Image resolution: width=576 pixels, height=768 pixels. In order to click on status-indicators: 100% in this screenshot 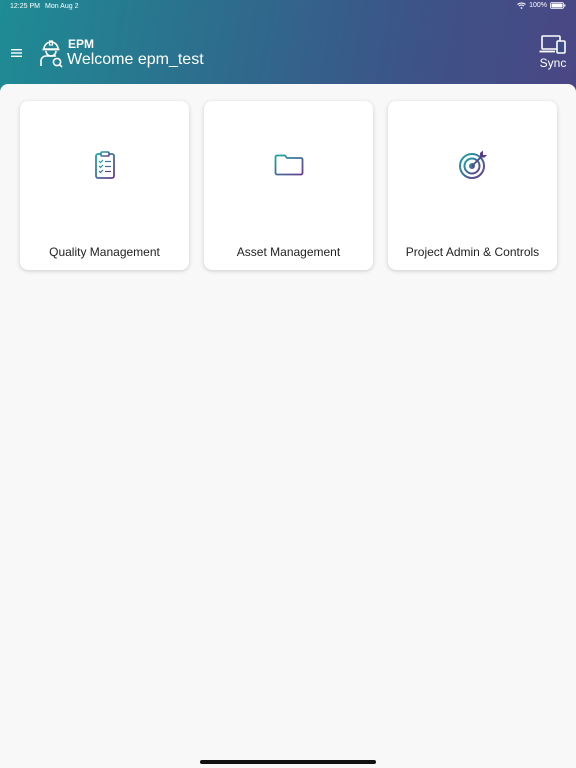, I will do `click(541, 5)`.